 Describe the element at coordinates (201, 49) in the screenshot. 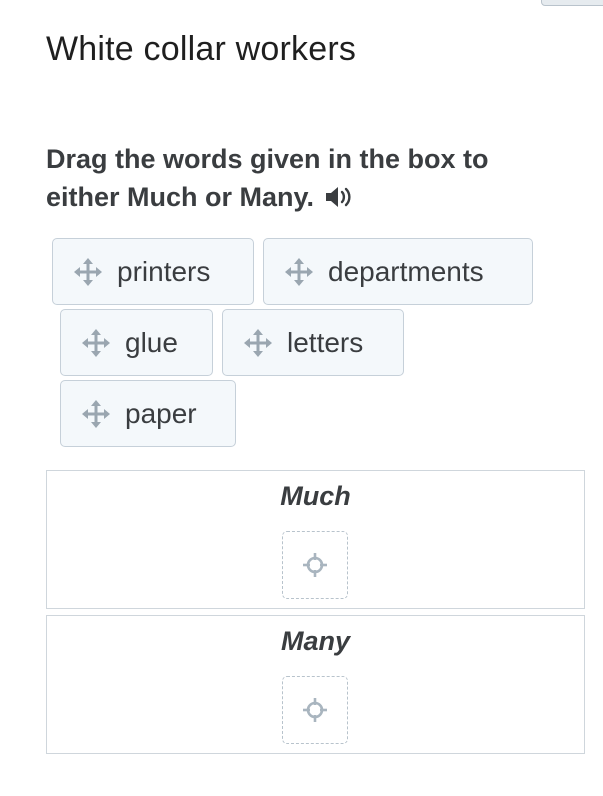

I see `page-title: White collar workers` at that location.